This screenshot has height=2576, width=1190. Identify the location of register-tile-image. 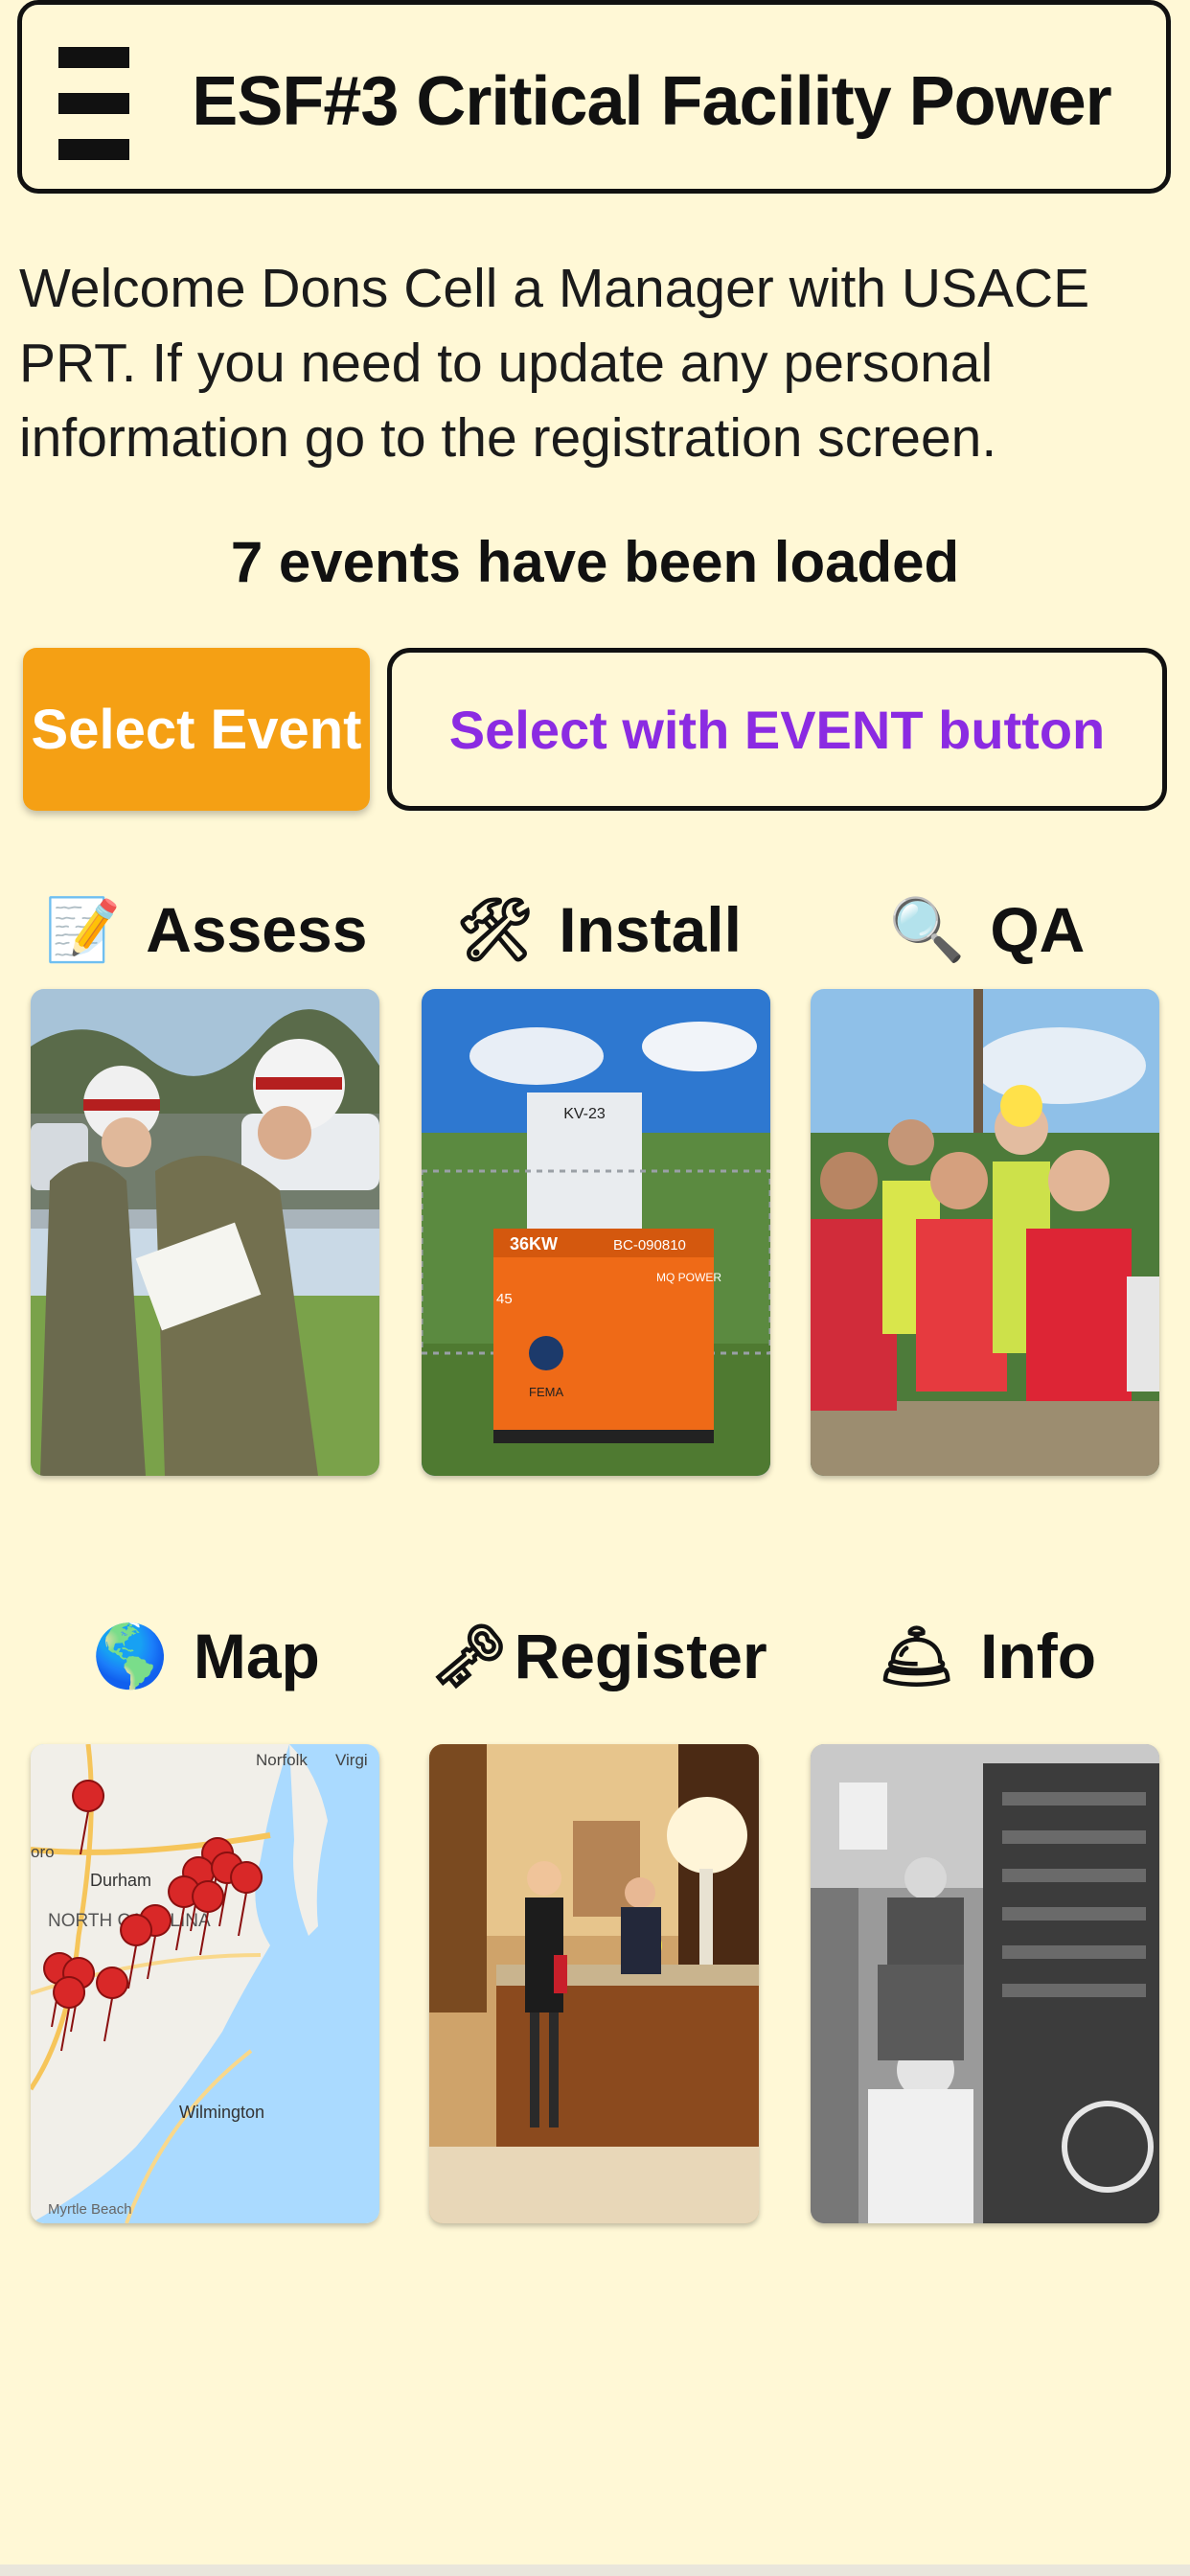
(594, 1983).